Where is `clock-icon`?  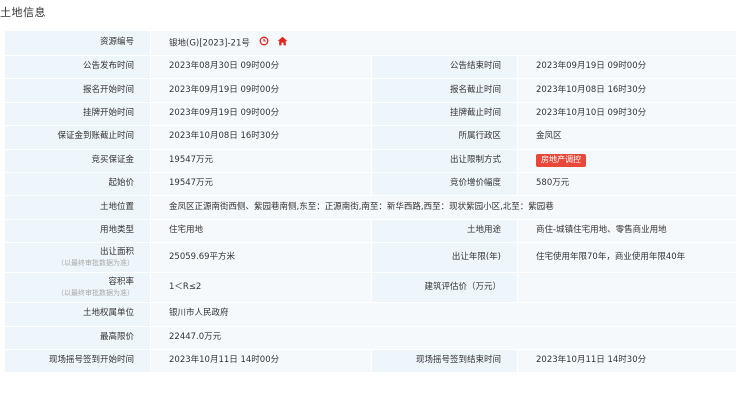
clock-icon is located at coordinates (264, 43).